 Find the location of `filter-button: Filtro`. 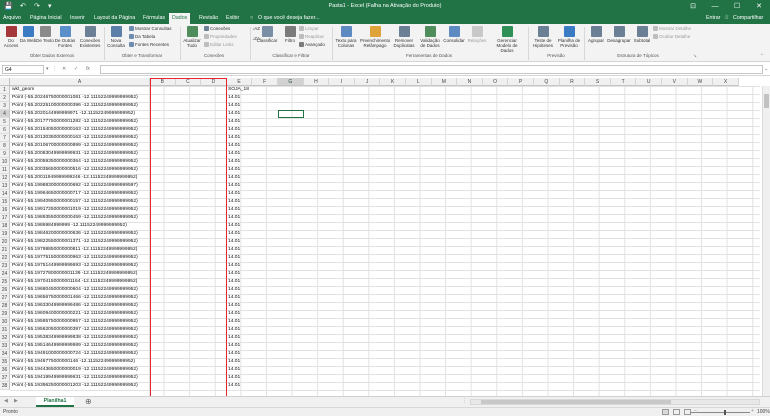

filter-button: Filtro is located at coordinates (290, 34).